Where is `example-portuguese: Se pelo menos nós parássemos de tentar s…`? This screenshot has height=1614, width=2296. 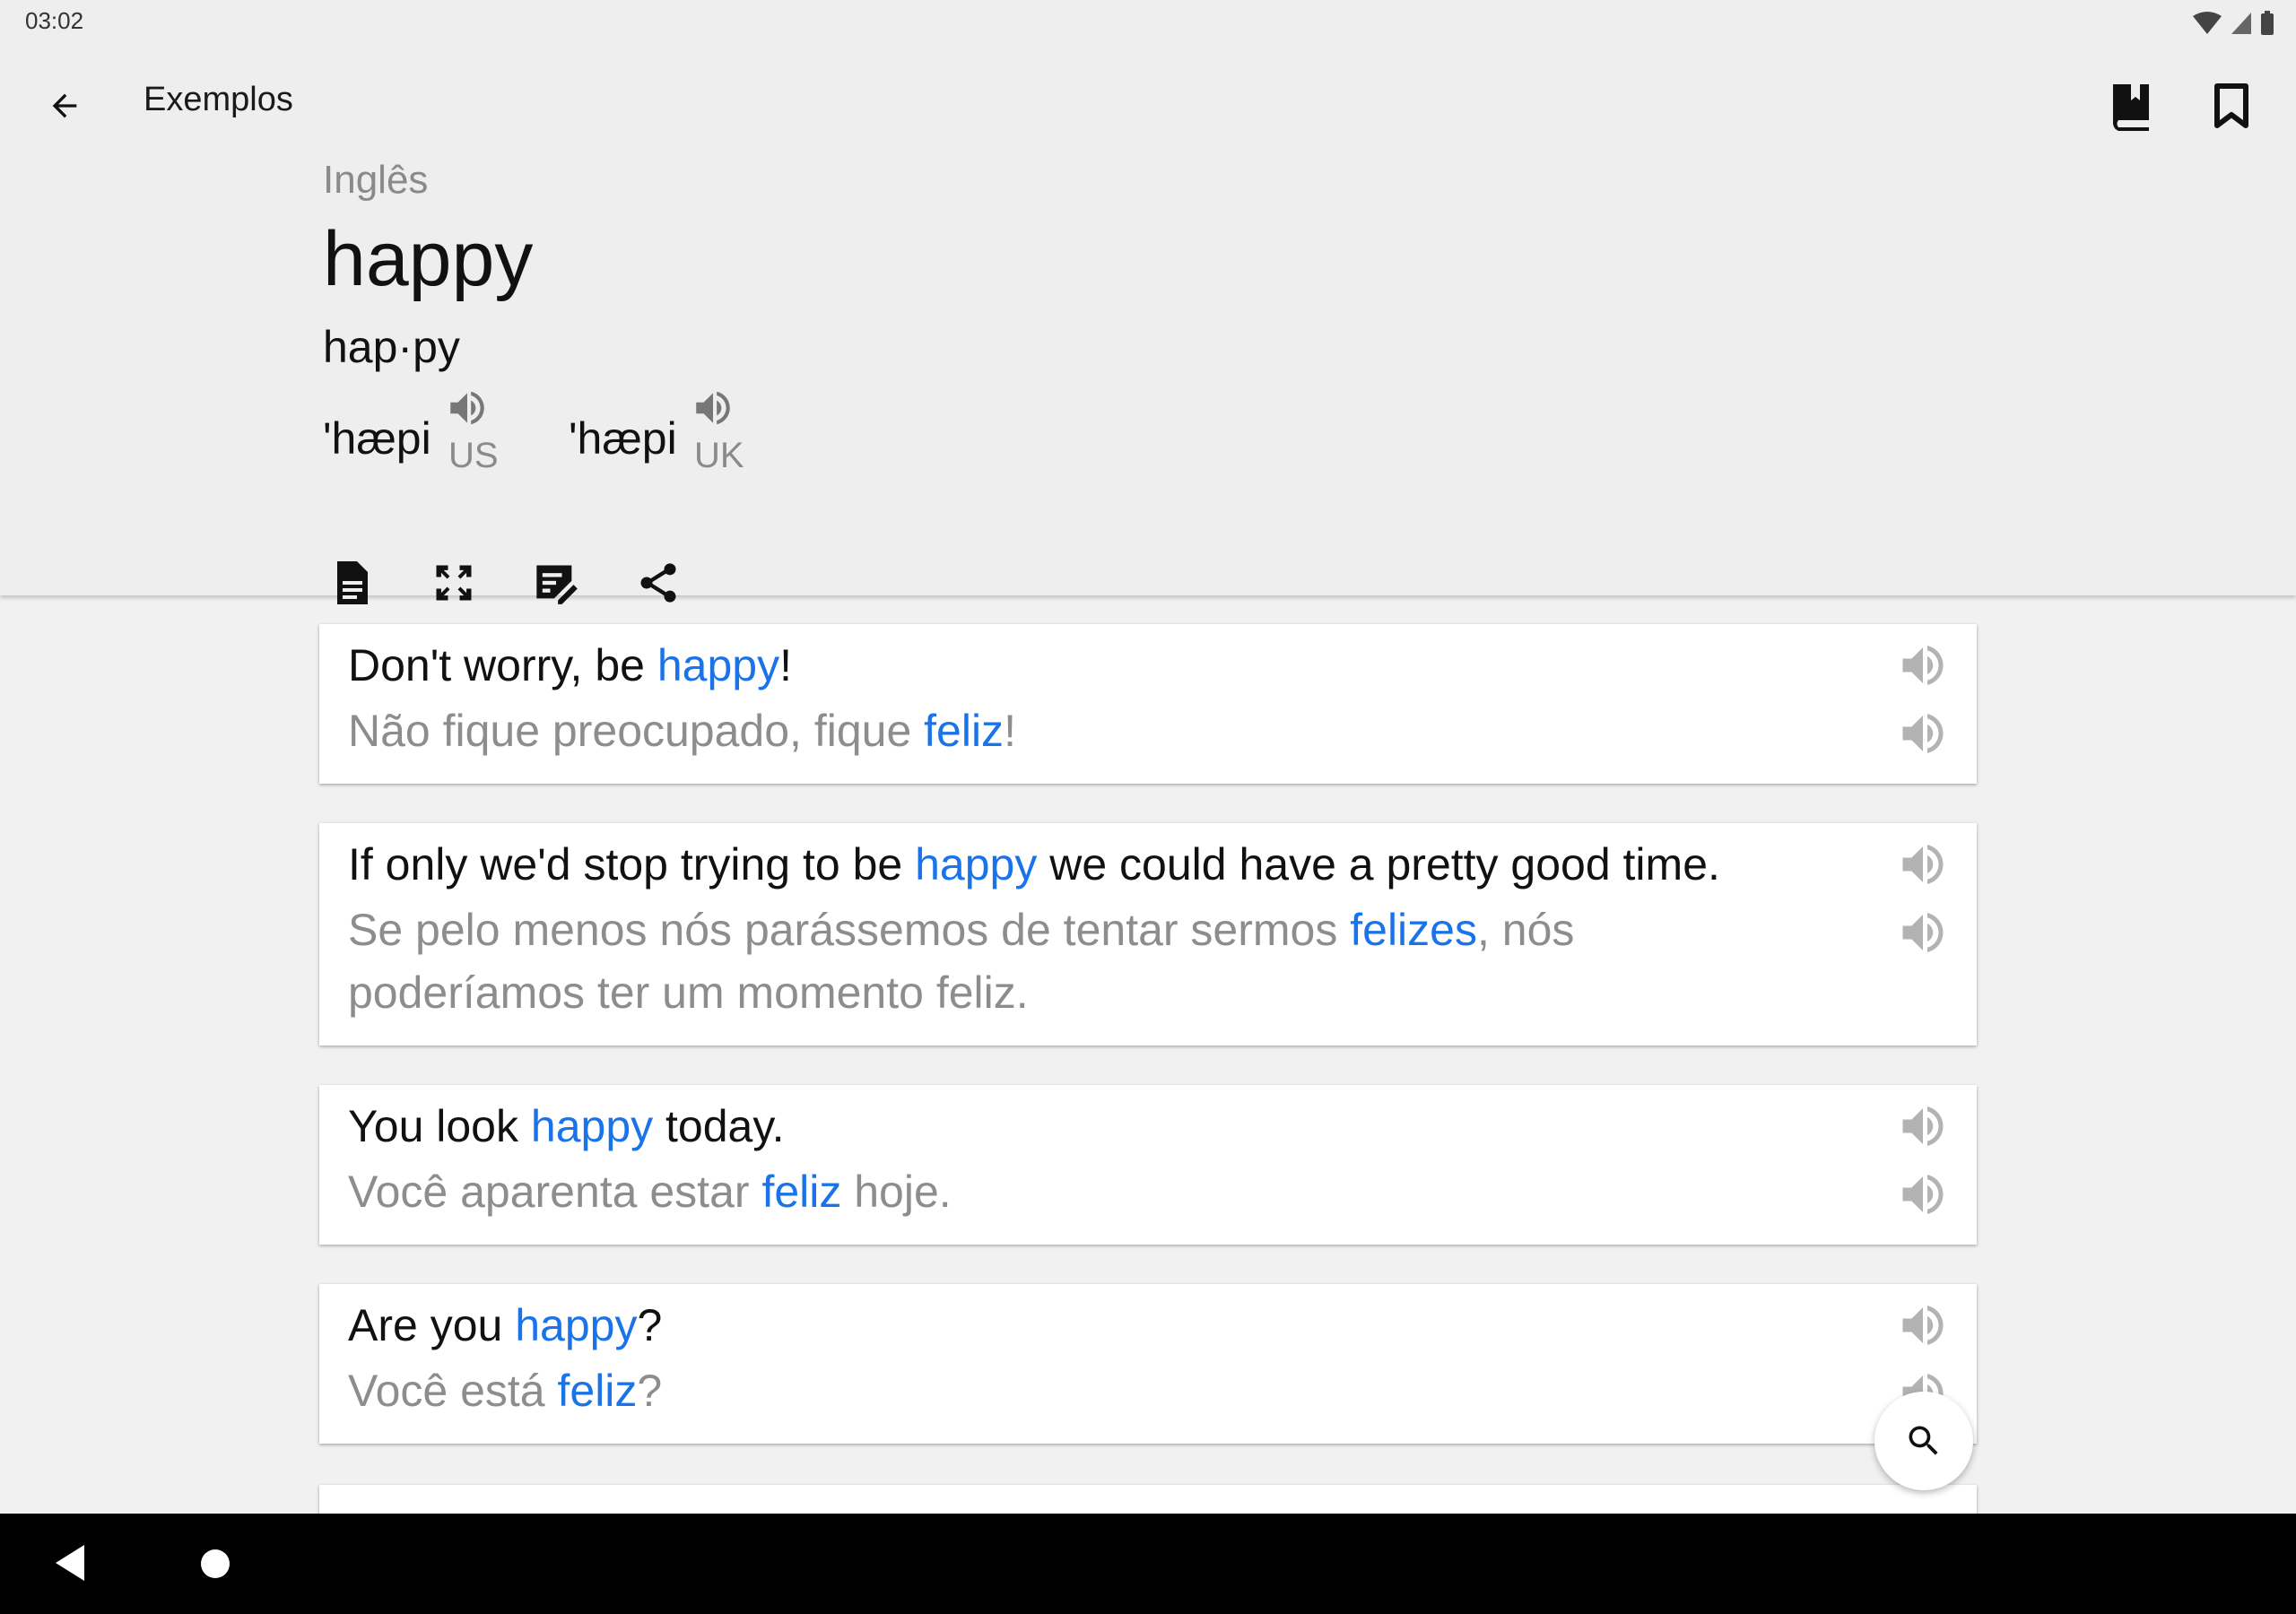
example-portuguese: Se pelo menos nós parássemos de tentar s… is located at coordinates (1034, 961).